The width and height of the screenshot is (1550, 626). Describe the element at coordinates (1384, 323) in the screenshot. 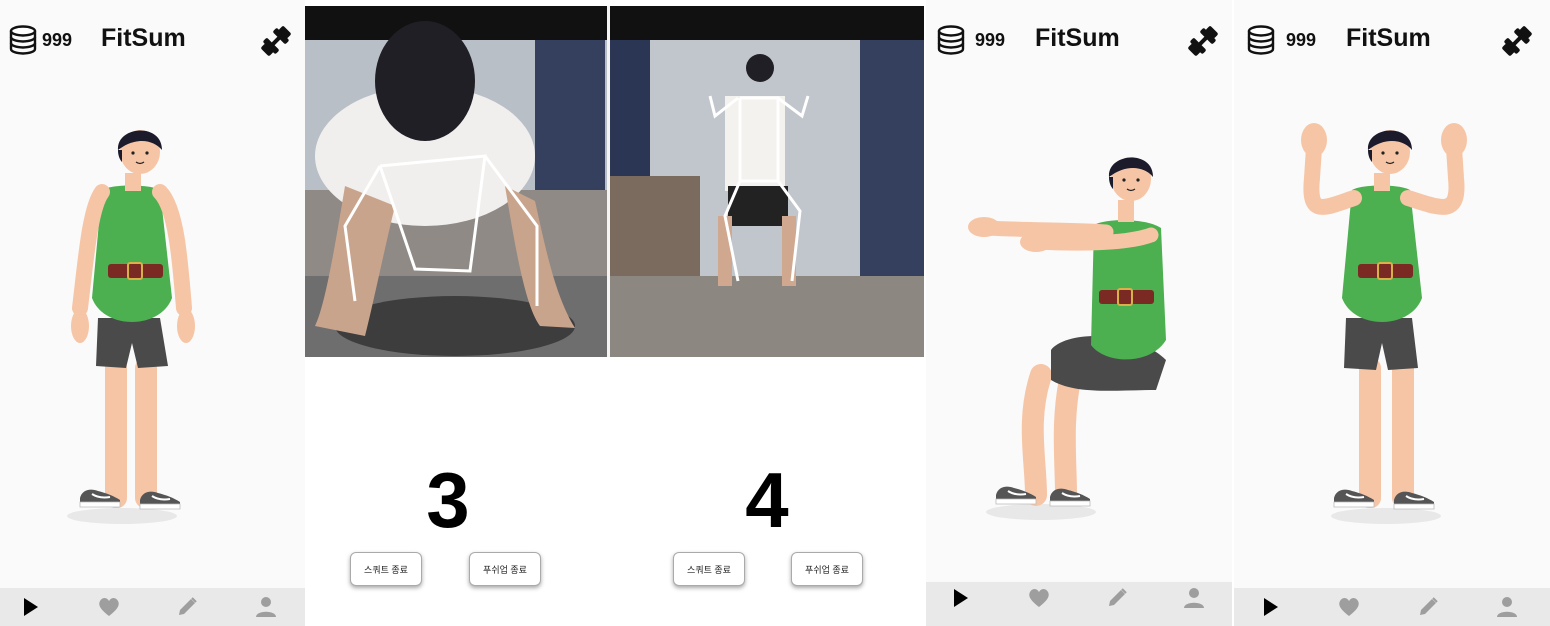

I see `avatar-arms-up` at that location.